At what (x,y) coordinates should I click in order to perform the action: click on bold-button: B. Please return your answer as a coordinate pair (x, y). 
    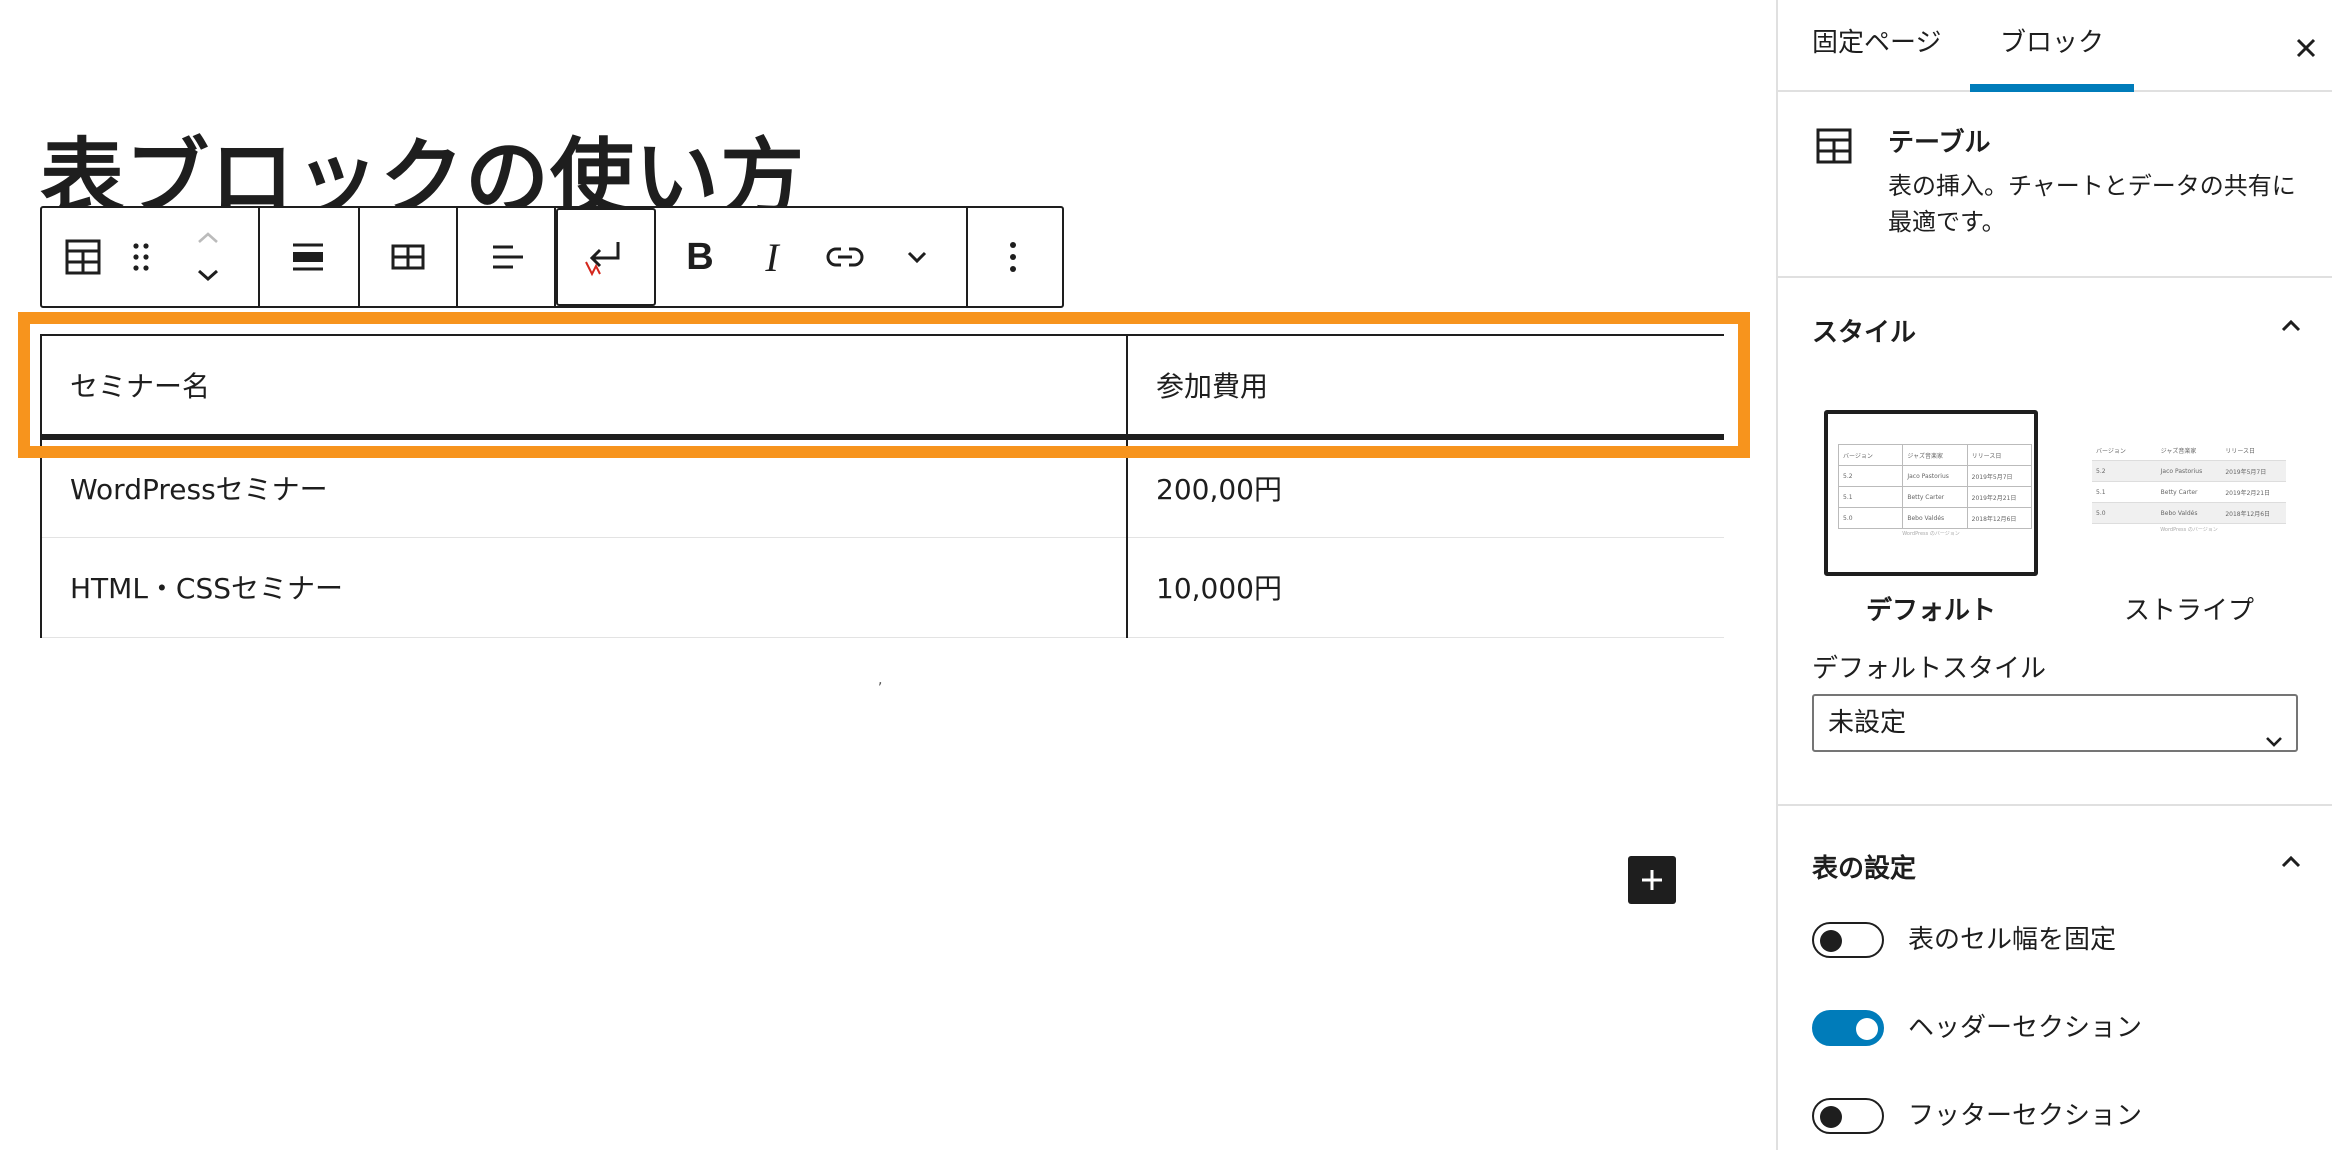
    Looking at the image, I should click on (700, 257).